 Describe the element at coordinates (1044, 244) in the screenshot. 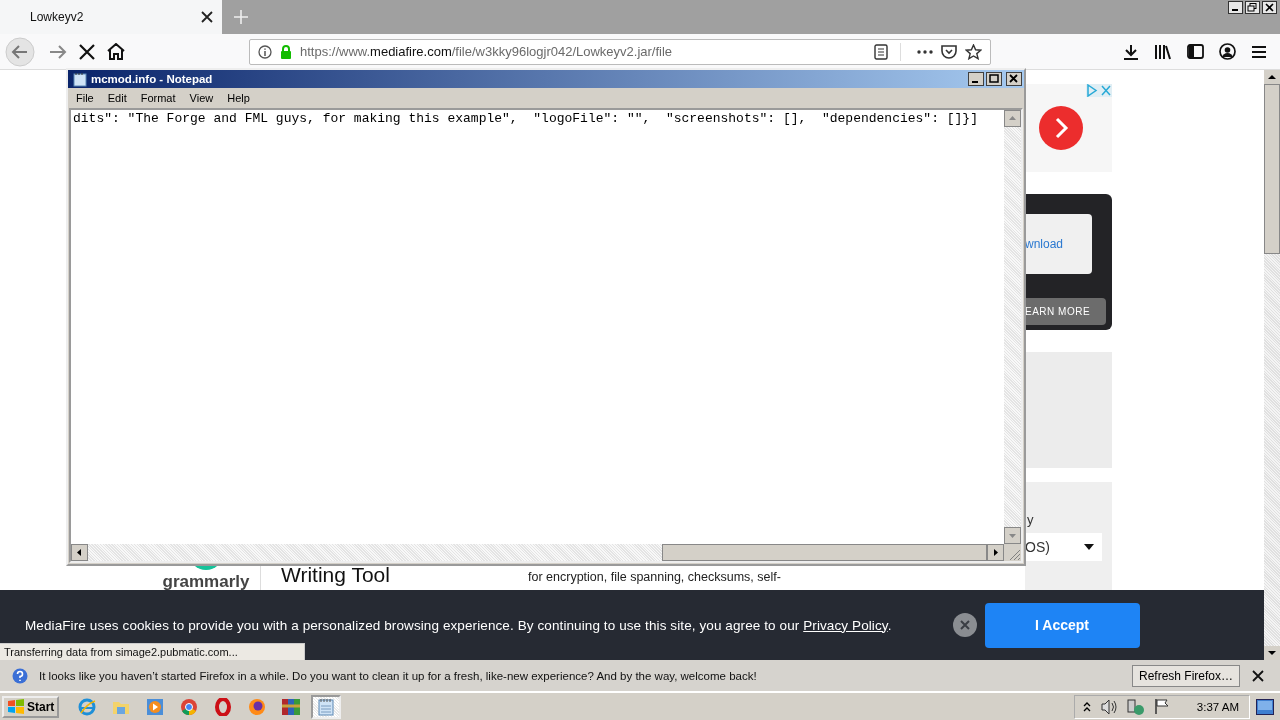

I see `download-link: wnload` at that location.